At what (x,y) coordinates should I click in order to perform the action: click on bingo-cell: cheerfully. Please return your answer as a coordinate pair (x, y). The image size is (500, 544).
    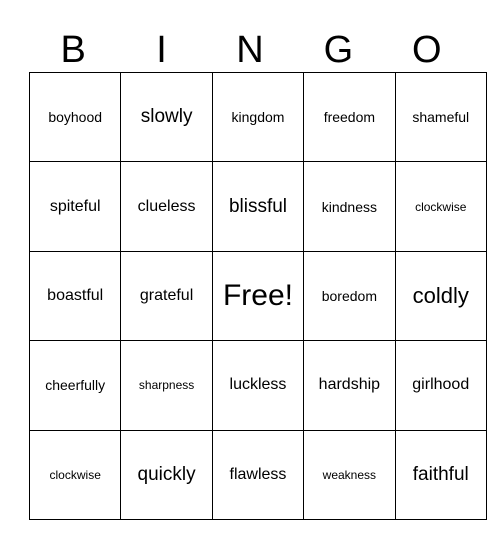
    Looking at the image, I should click on (75, 385).